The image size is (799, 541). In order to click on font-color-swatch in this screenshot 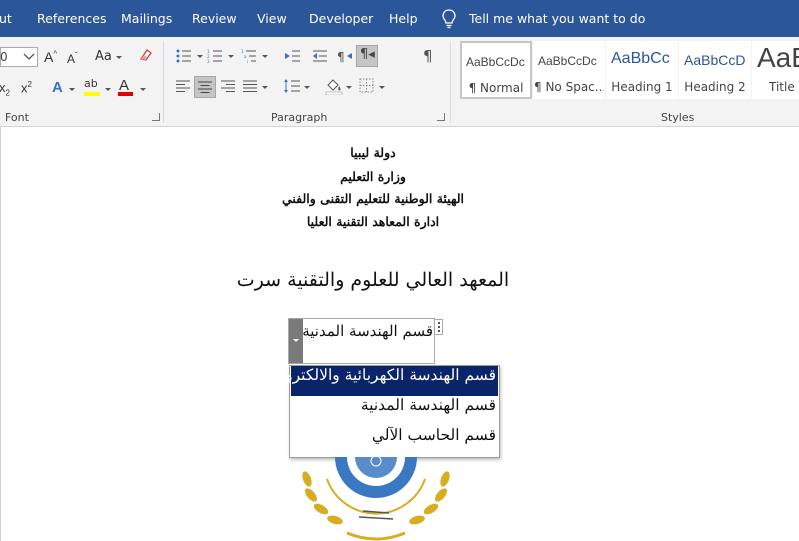, I will do `click(125, 94)`.